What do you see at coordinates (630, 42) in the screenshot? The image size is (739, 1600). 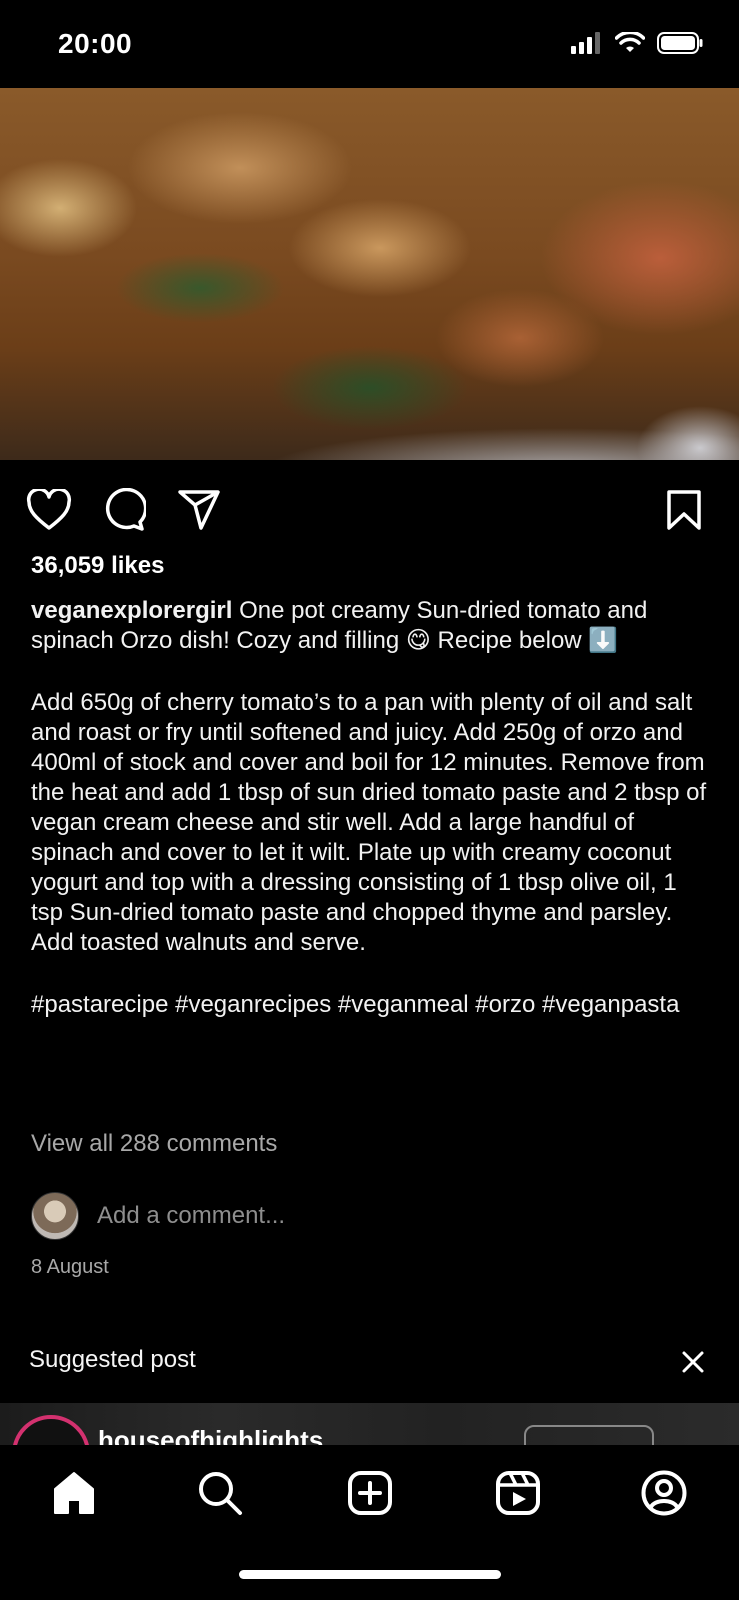 I see `wifi-icon` at bounding box center [630, 42].